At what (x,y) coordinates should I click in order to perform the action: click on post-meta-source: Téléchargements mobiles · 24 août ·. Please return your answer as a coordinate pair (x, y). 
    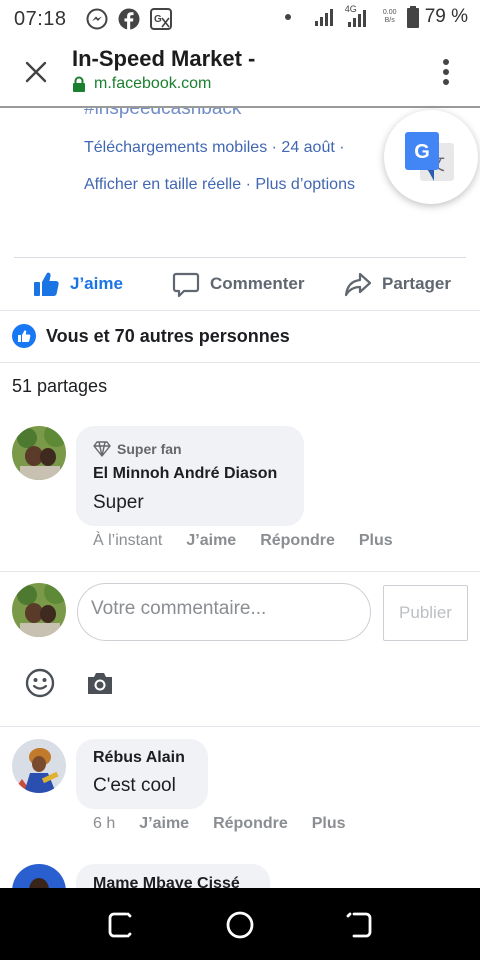
    Looking at the image, I should click on (214, 148).